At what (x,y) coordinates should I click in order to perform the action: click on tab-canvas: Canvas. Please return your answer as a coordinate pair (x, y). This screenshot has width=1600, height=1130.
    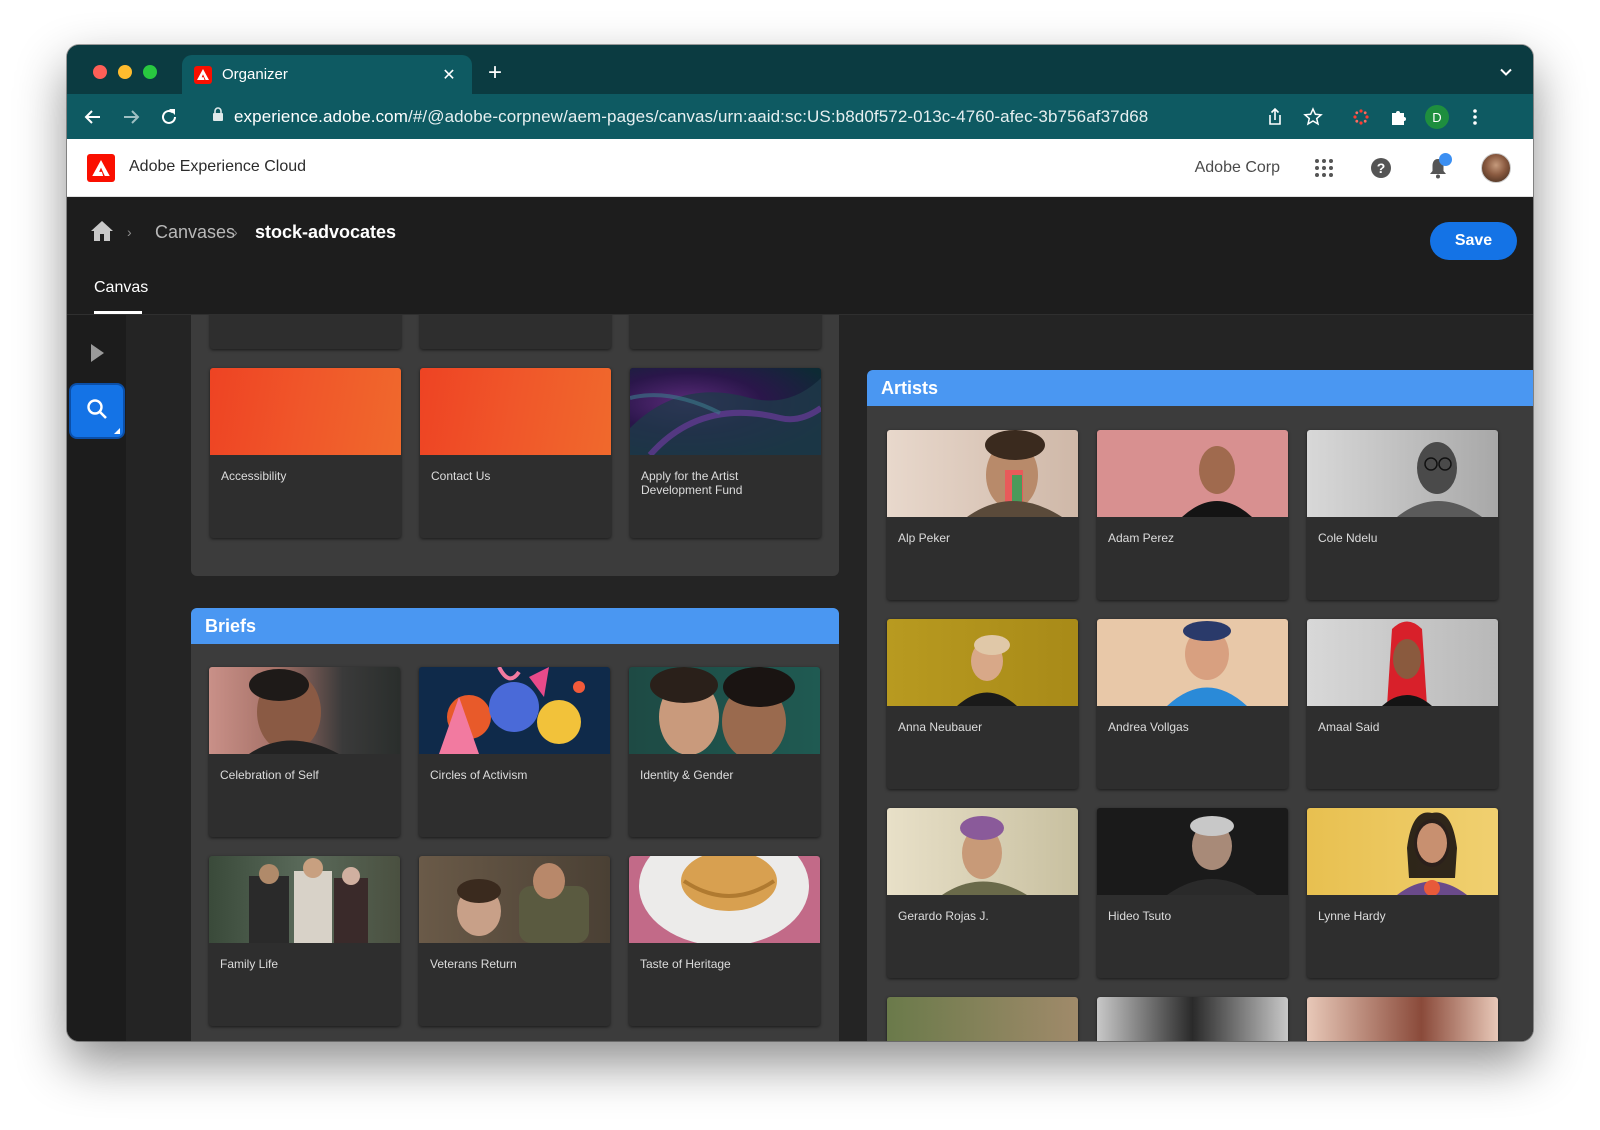
    Looking at the image, I should click on (121, 288).